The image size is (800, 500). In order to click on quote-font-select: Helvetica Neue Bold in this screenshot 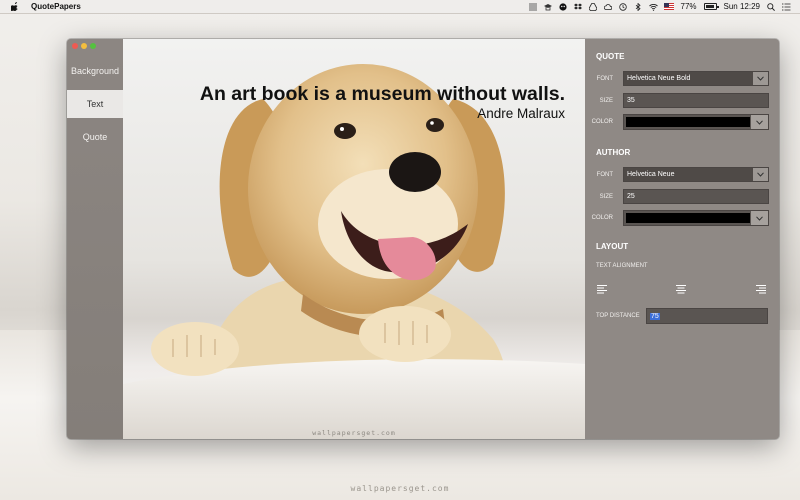, I will do `click(696, 78)`.